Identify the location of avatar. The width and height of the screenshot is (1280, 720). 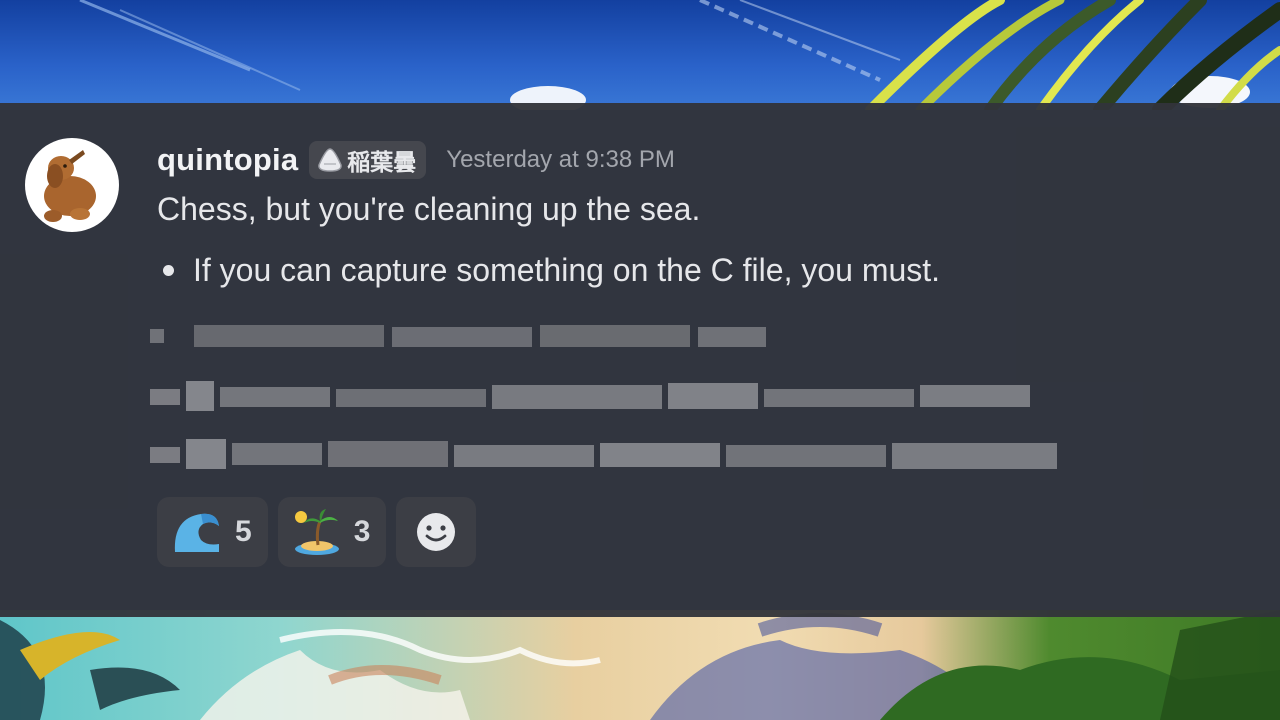
(72, 185).